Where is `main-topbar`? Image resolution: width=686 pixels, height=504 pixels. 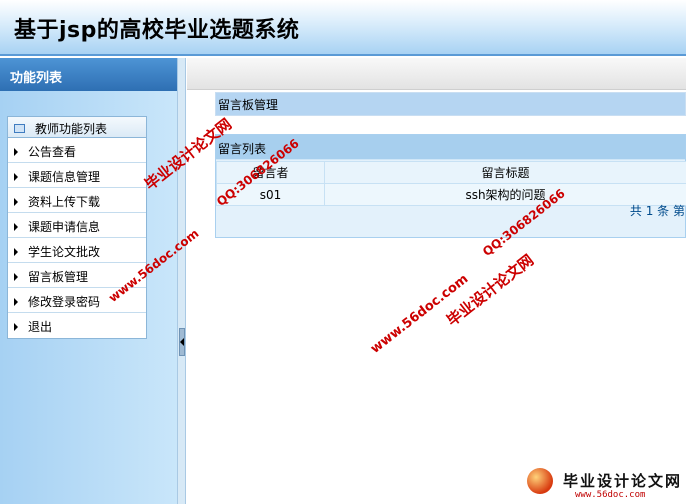
main-topbar is located at coordinates (436, 74).